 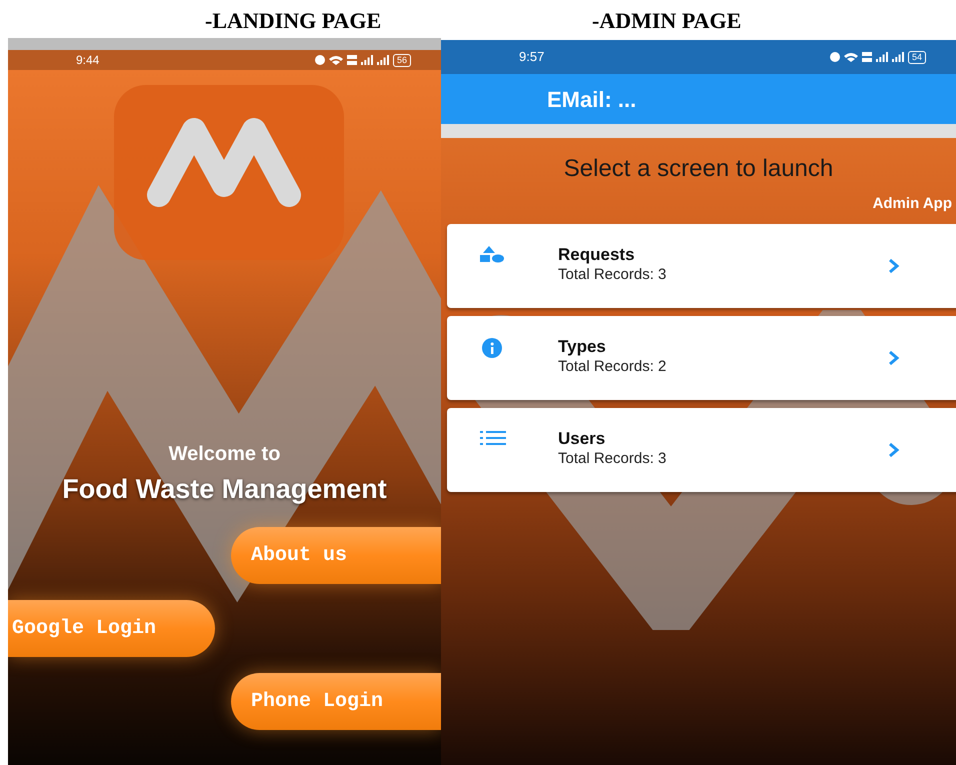 I want to click on card-subtitle: Total Records: 2, so click(x=613, y=366).